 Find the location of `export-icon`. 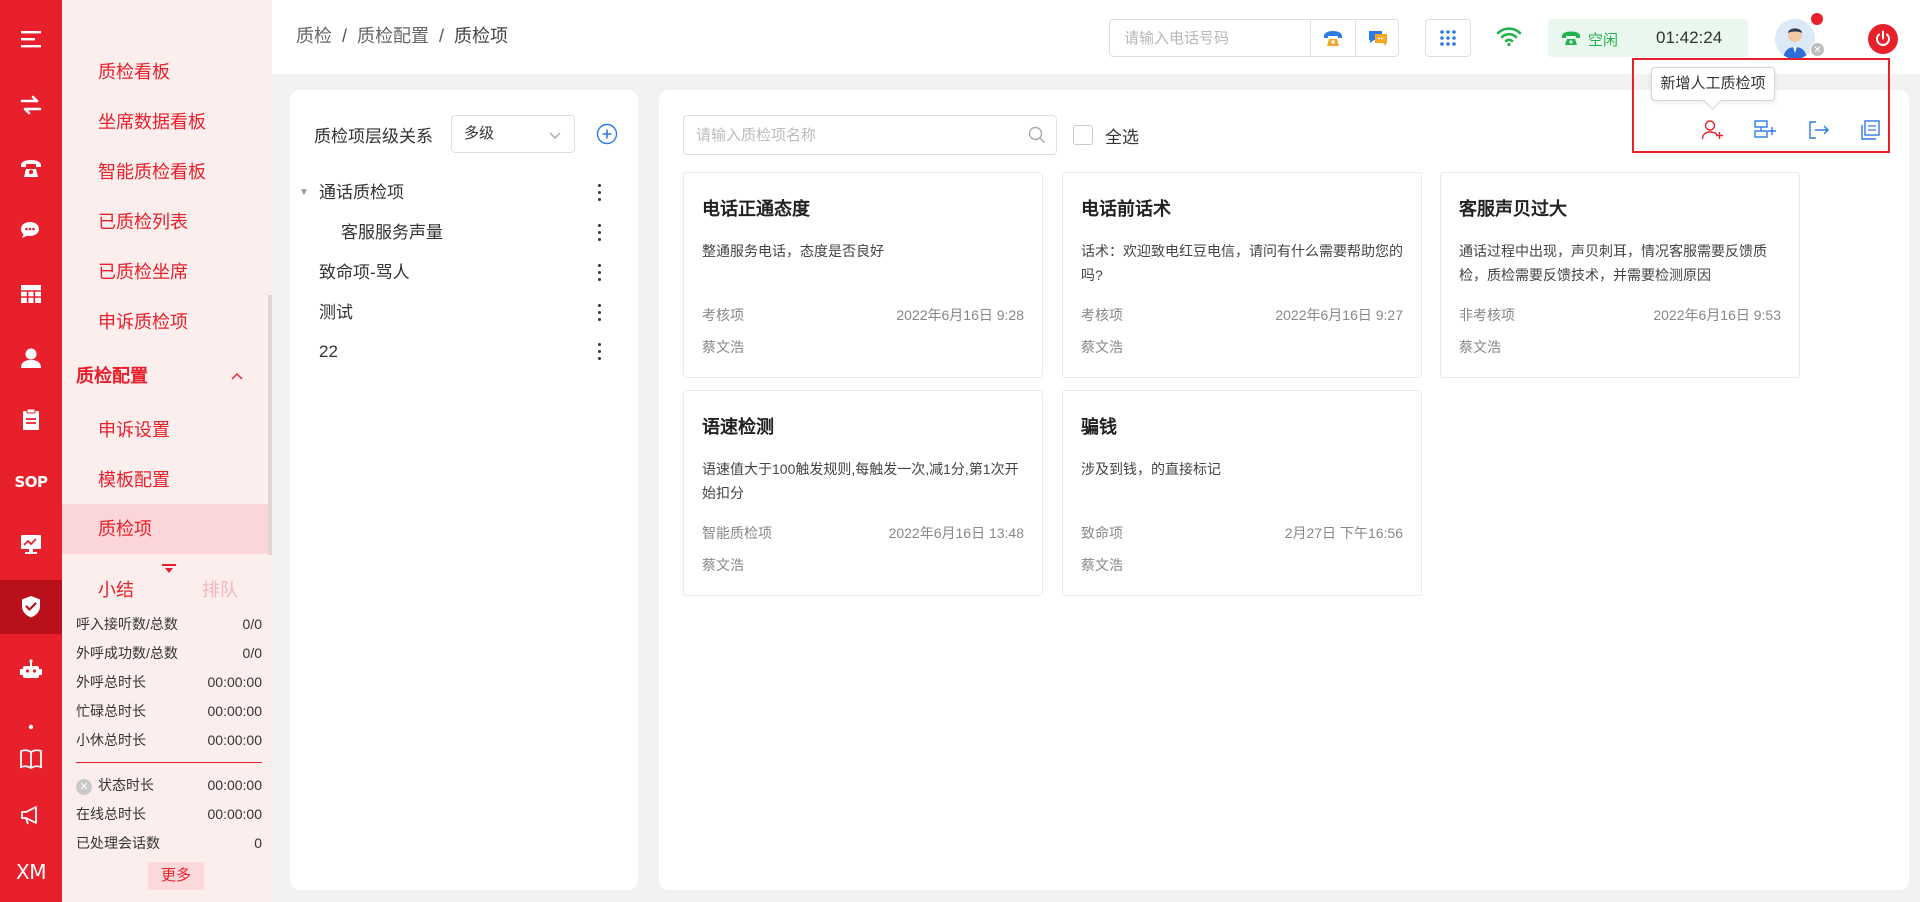

export-icon is located at coordinates (1819, 130).